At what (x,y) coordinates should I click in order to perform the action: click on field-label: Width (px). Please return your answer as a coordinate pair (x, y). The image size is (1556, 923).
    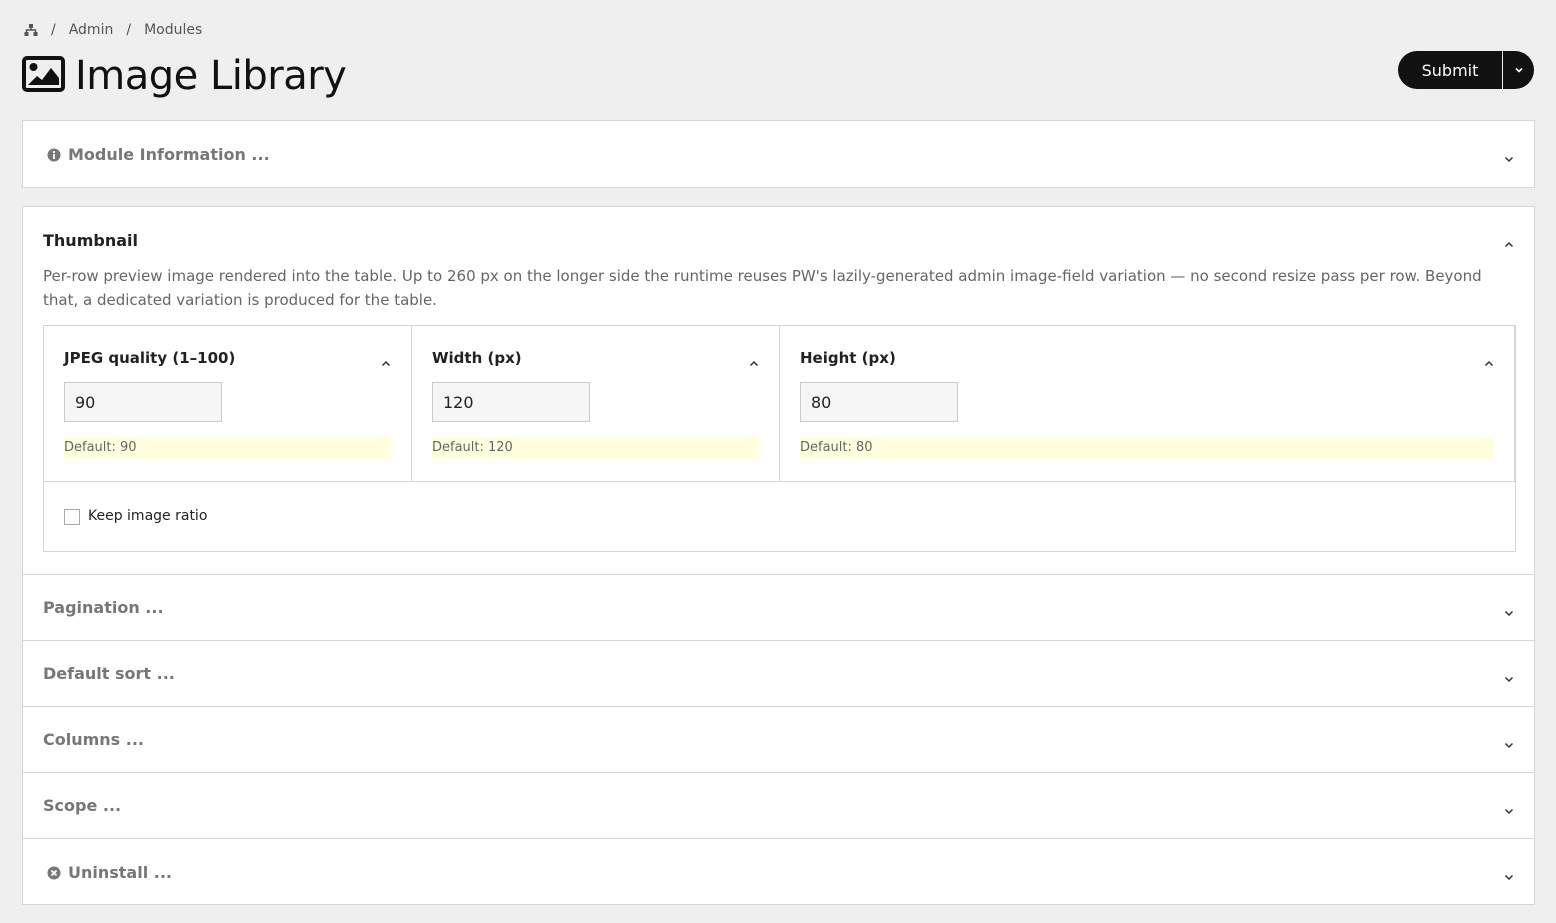
    Looking at the image, I should click on (477, 358).